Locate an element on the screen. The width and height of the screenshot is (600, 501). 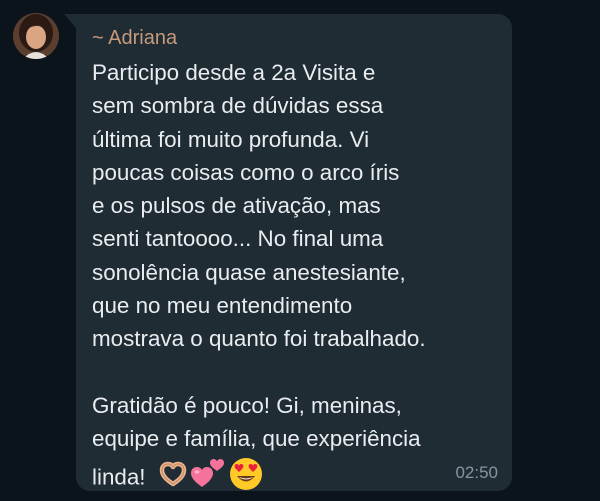
heart-hands-icon is located at coordinates (173, 478).